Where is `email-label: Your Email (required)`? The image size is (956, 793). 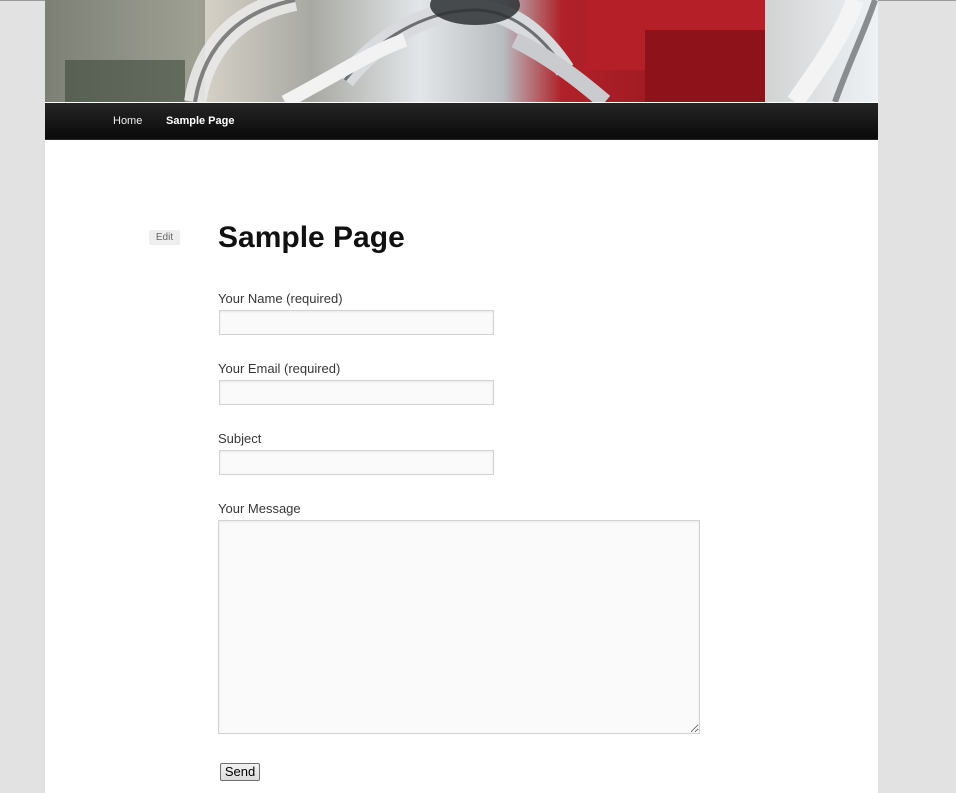
email-label: Your Email (required) is located at coordinates (279, 368).